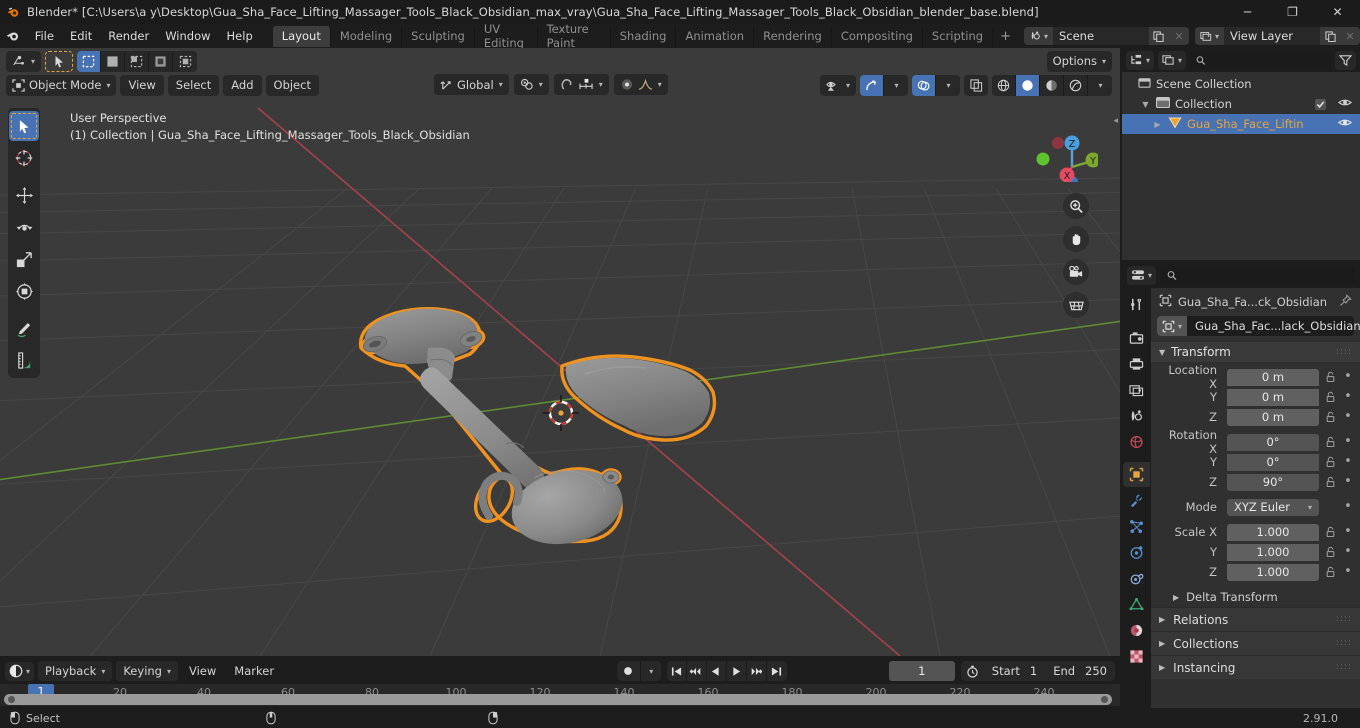  Describe the element at coordinates (1247, 12) in the screenshot. I see `minimize-button: ─` at that location.